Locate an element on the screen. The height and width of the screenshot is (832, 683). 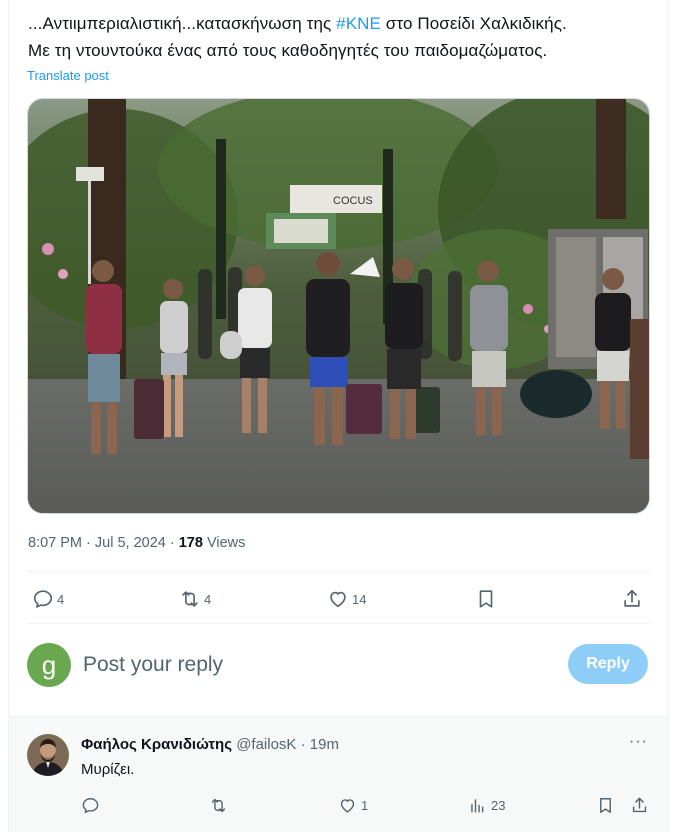
post-text-line1-suffix: στο Ποσείδι Χαλκιδικής. is located at coordinates (473, 23).